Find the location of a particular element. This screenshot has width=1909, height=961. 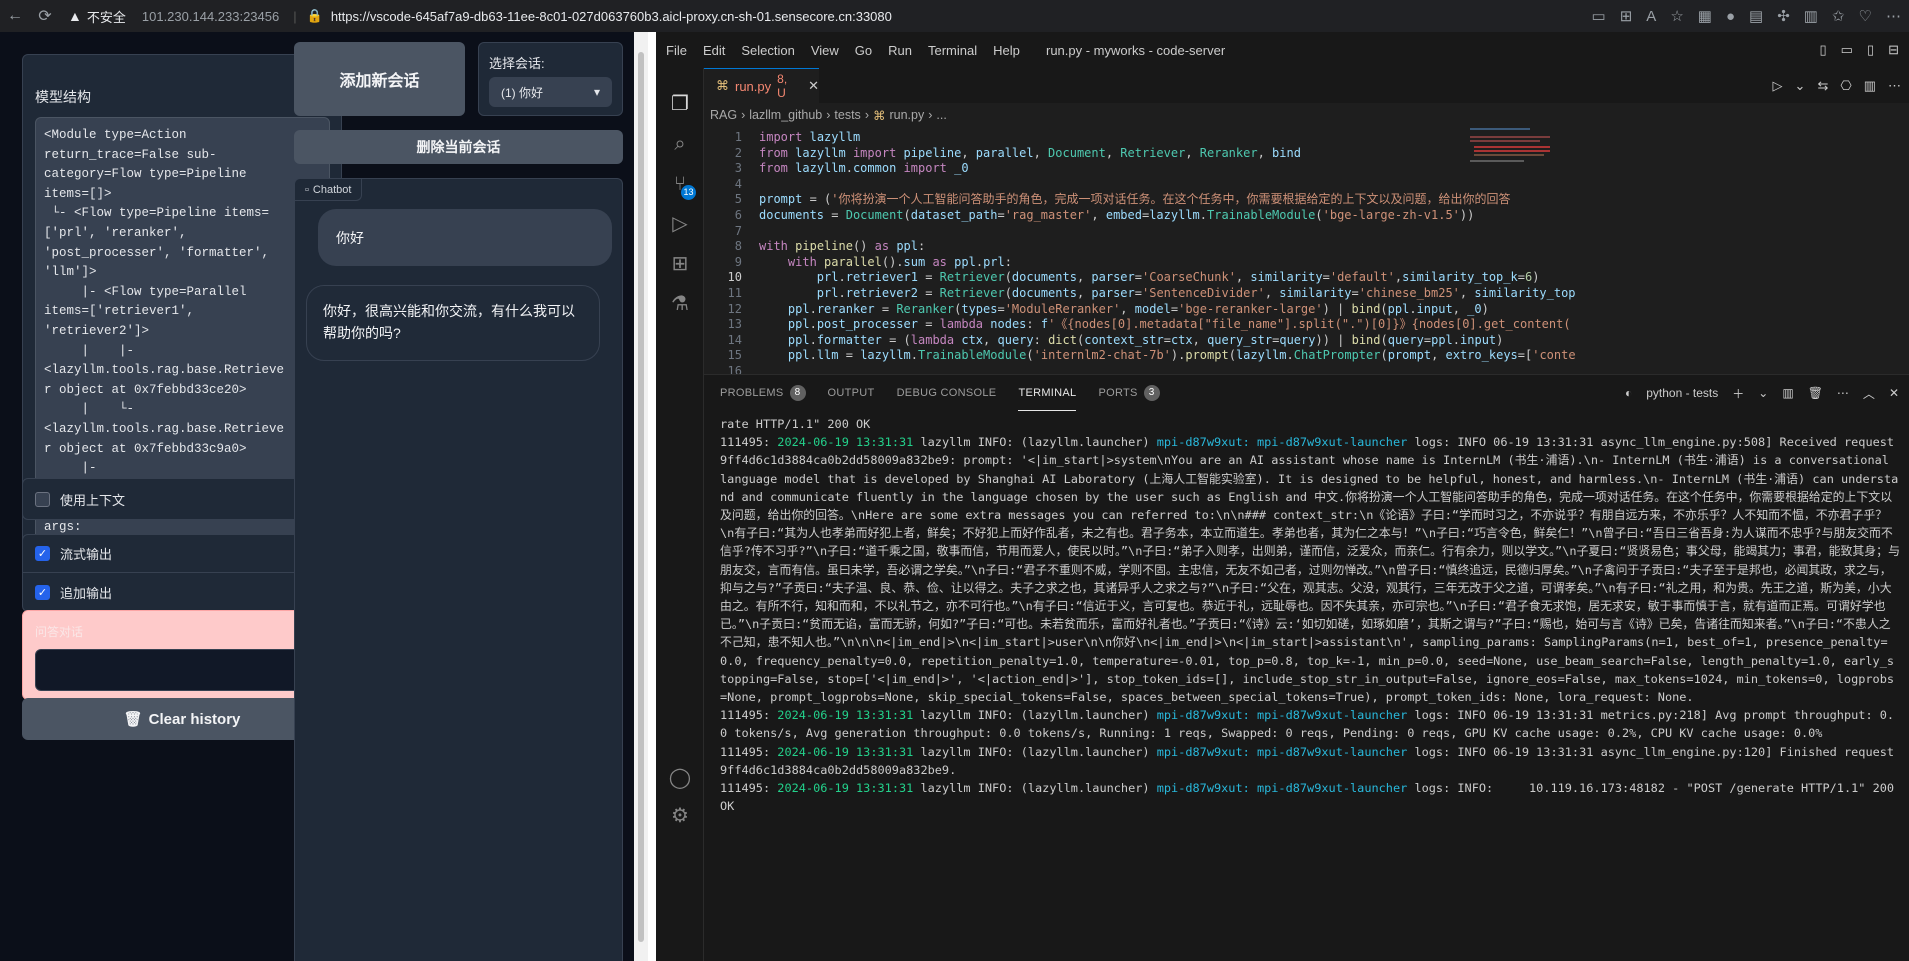

breadcrumb-item: run.py is located at coordinates (906, 115).